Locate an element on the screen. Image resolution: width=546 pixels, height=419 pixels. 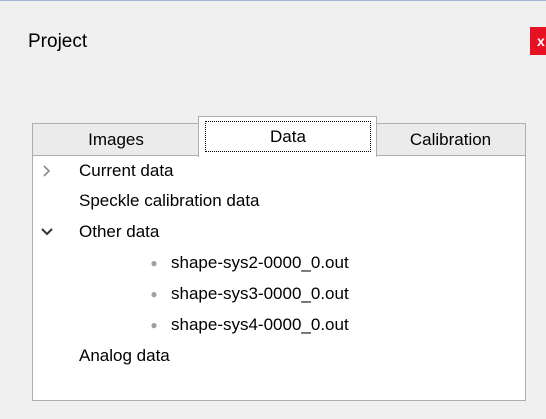
tree-item-analog-data: Analog data is located at coordinates (278, 356).